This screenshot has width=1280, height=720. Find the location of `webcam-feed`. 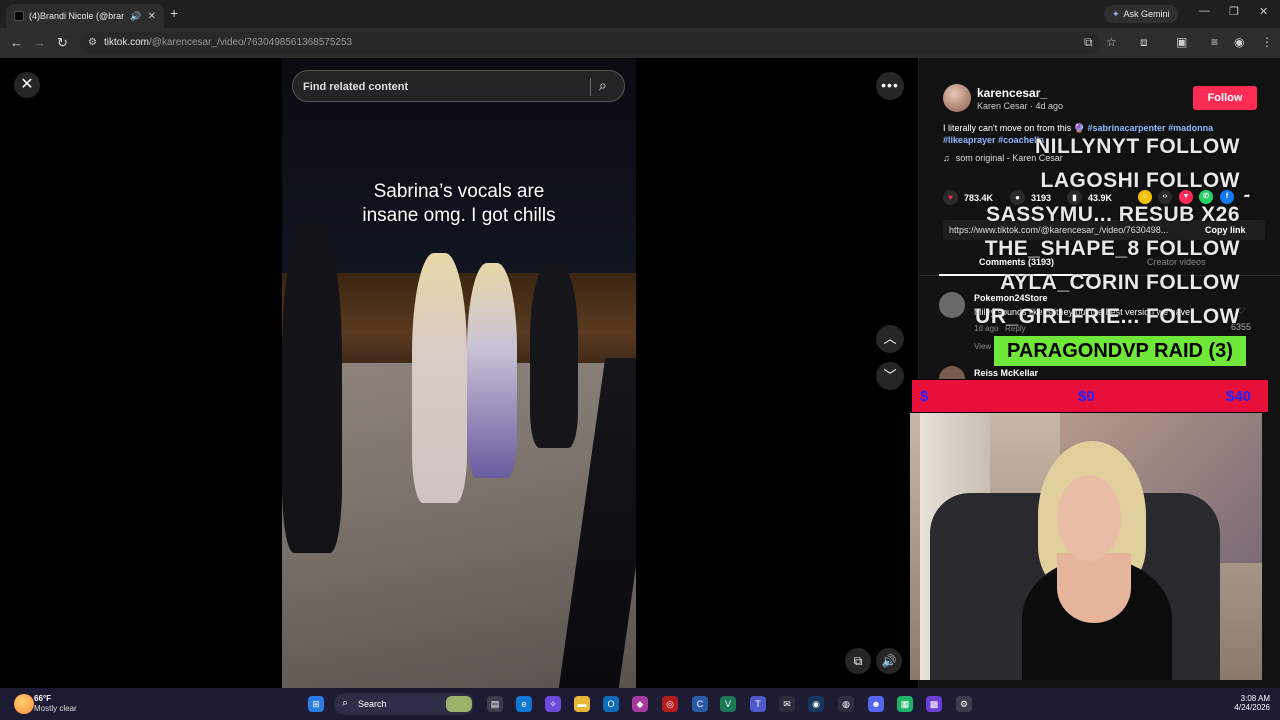

webcam-feed is located at coordinates (1086, 546).